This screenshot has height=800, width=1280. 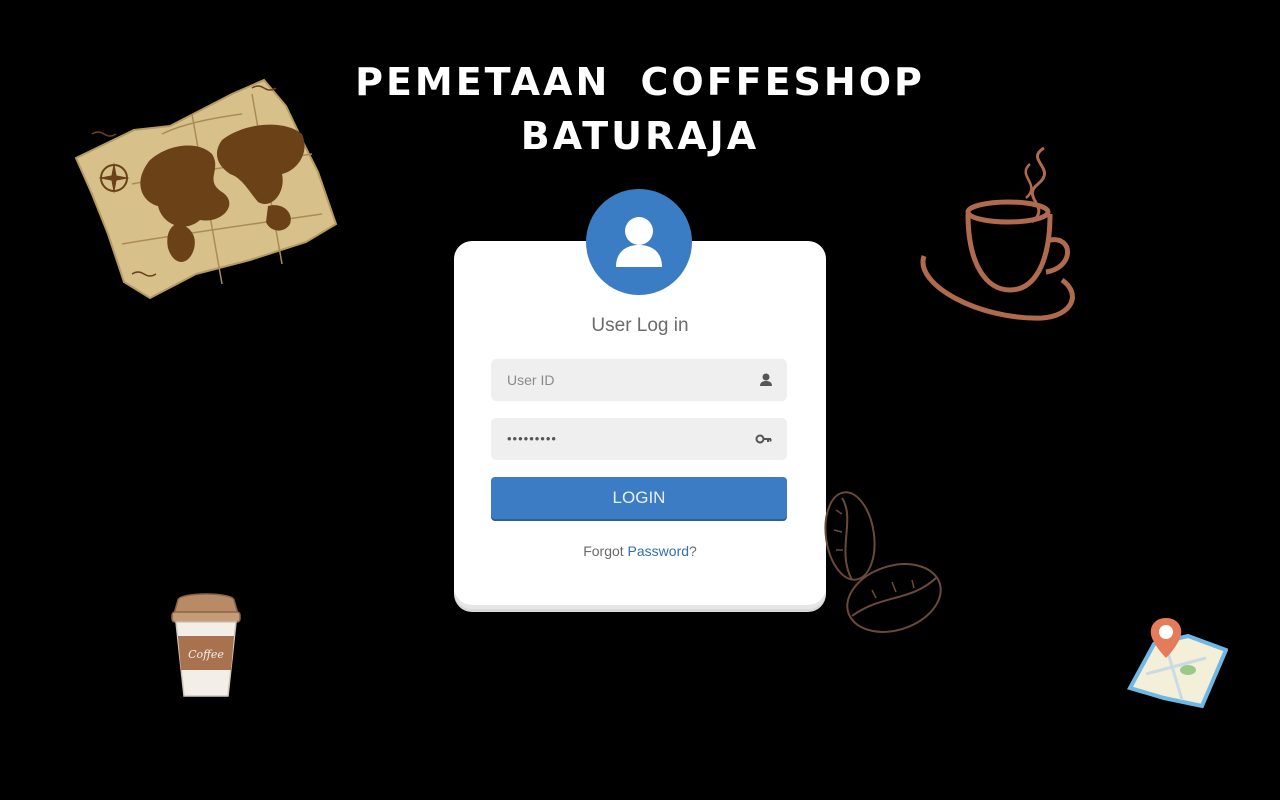 I want to click on user-id-placeholder: User ID, so click(x=531, y=380).